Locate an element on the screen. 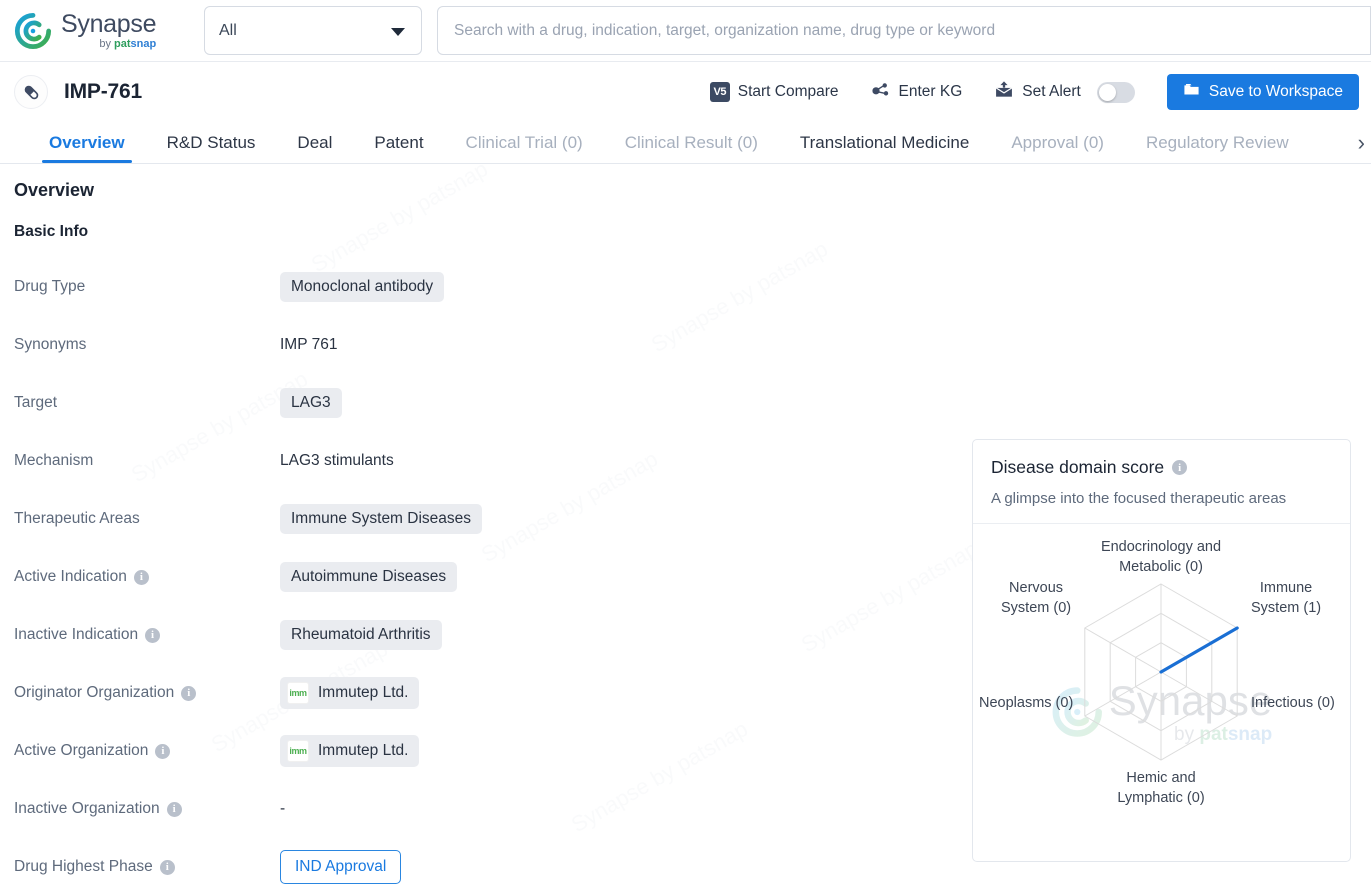 This screenshot has width=1371, height=890. tab-translational-medicine-label: Translational Medicine is located at coordinates (884, 142).